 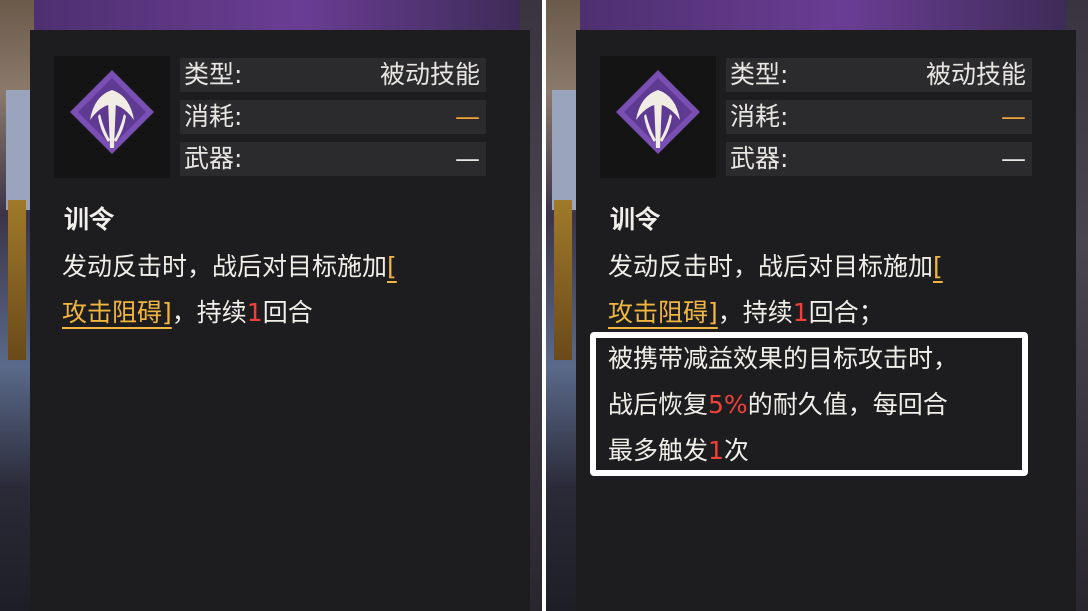 What do you see at coordinates (746, 312) in the screenshot?
I see `desc-line-2: 攻击阻碍]，持续1回合；` at bounding box center [746, 312].